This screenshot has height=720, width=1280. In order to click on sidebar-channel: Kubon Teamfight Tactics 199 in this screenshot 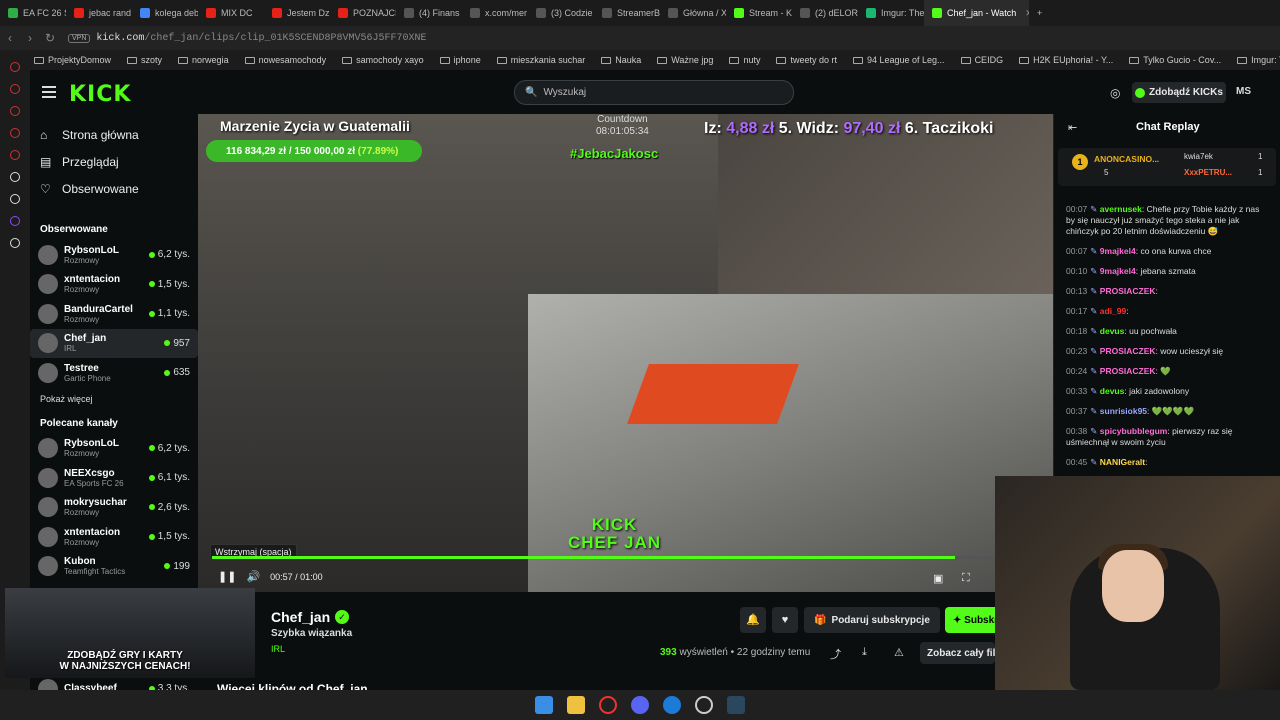, I will do `click(114, 567)`.